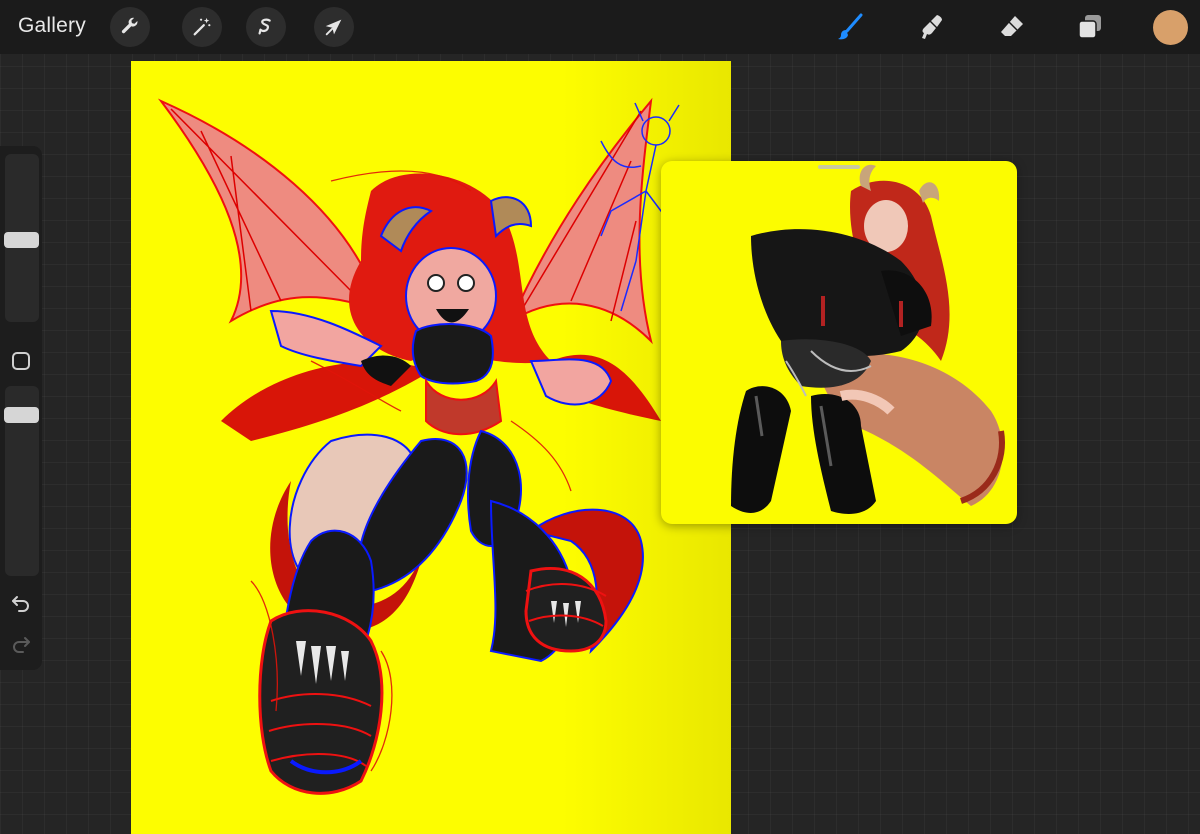 Image resolution: width=1200 pixels, height=834 pixels. What do you see at coordinates (21, 361) in the screenshot?
I see `modify-button-icon` at bounding box center [21, 361].